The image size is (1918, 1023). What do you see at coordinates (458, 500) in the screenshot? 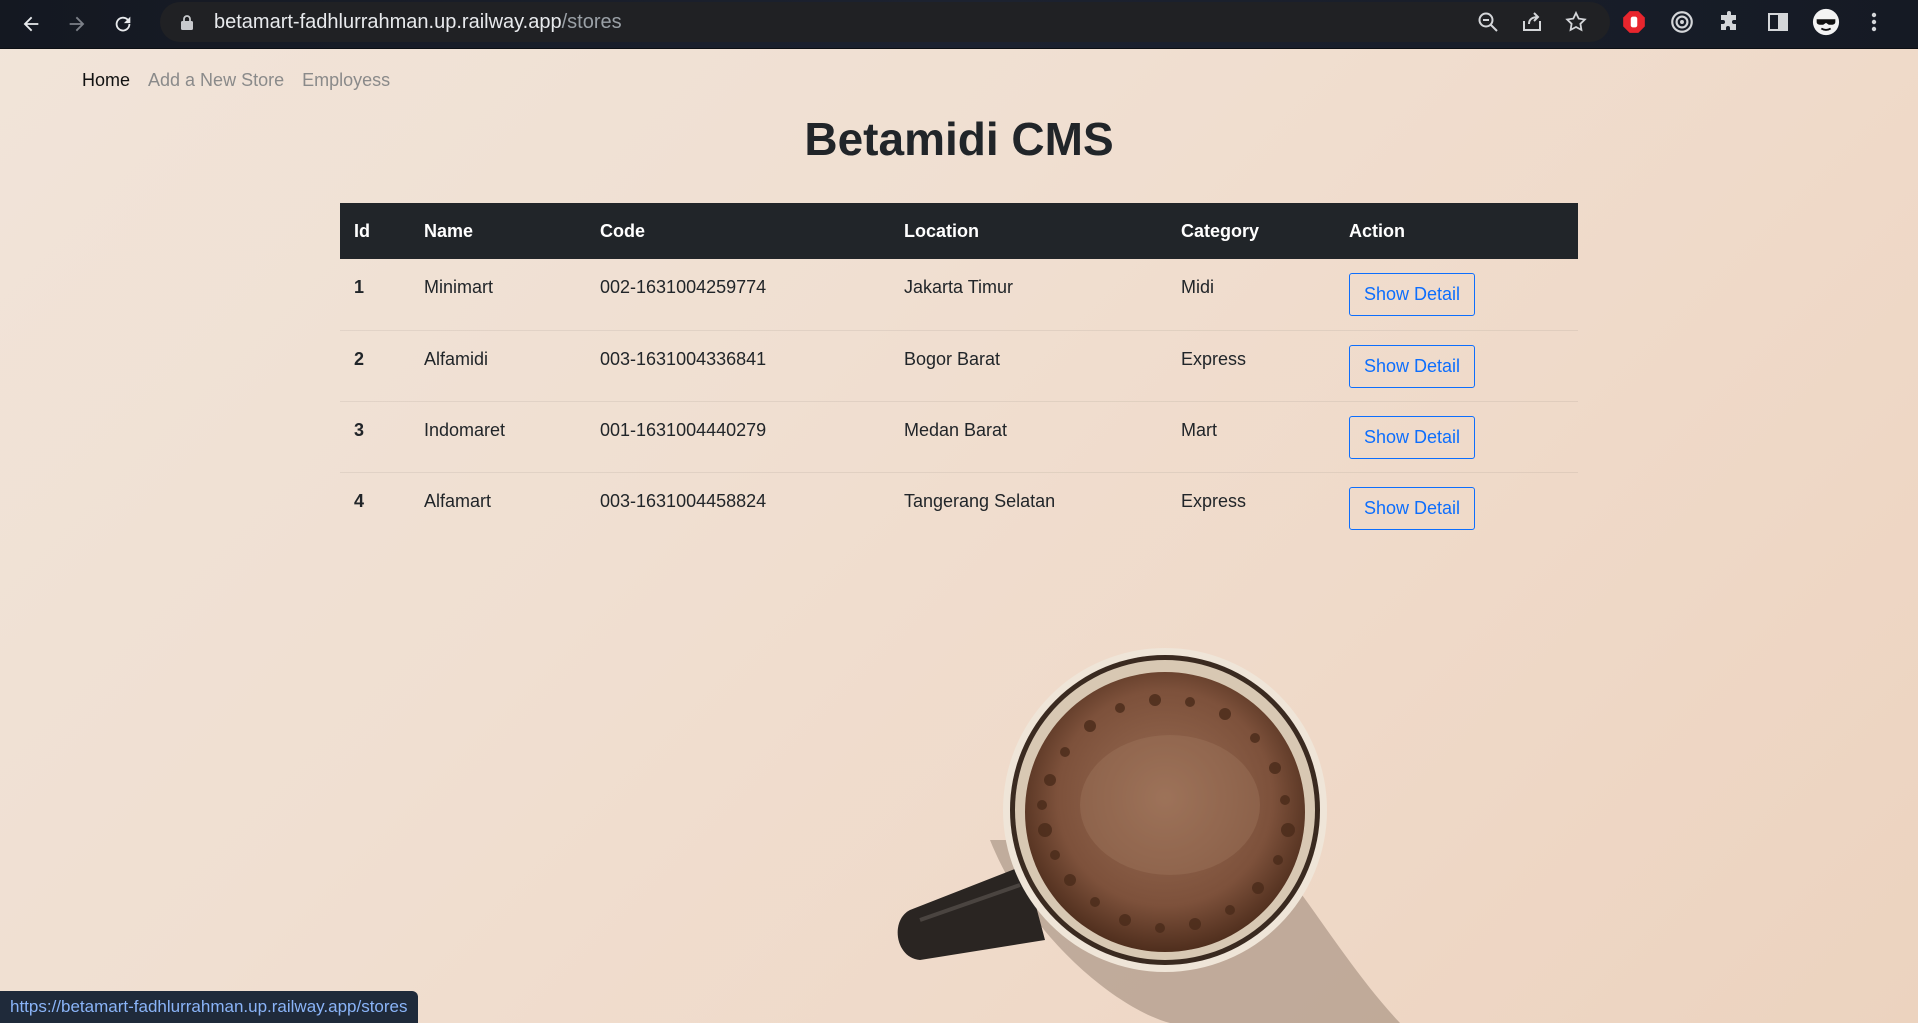
I see `cell-name: Alfamart` at bounding box center [458, 500].